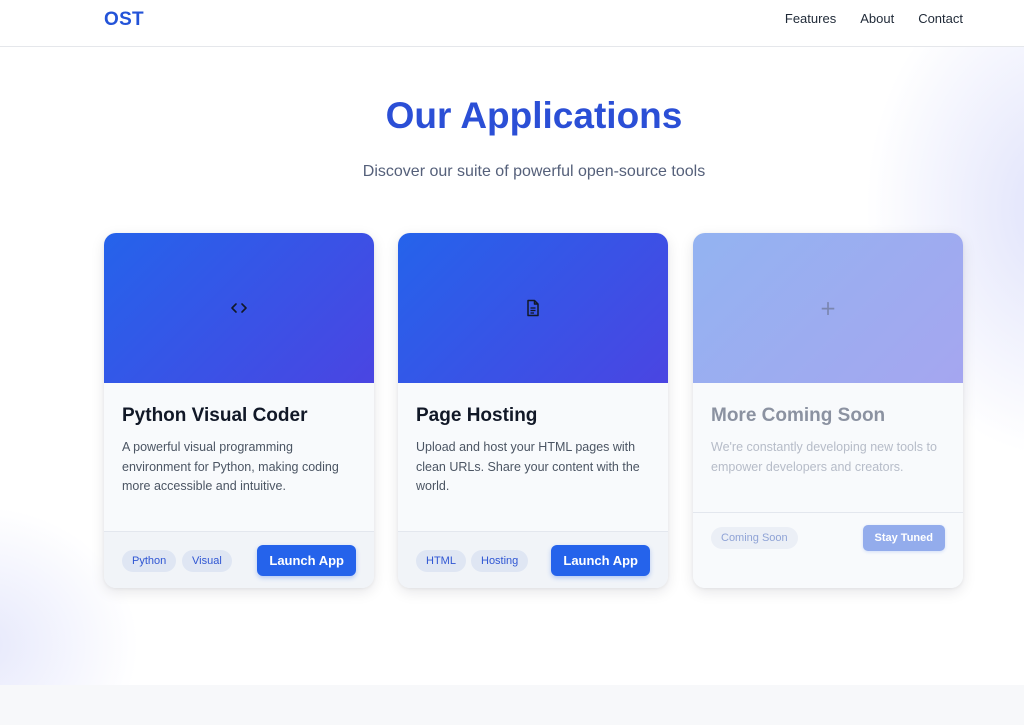 The height and width of the screenshot is (725, 1024). I want to click on card-footer: Coming Soon Stay Tuned, so click(828, 550).